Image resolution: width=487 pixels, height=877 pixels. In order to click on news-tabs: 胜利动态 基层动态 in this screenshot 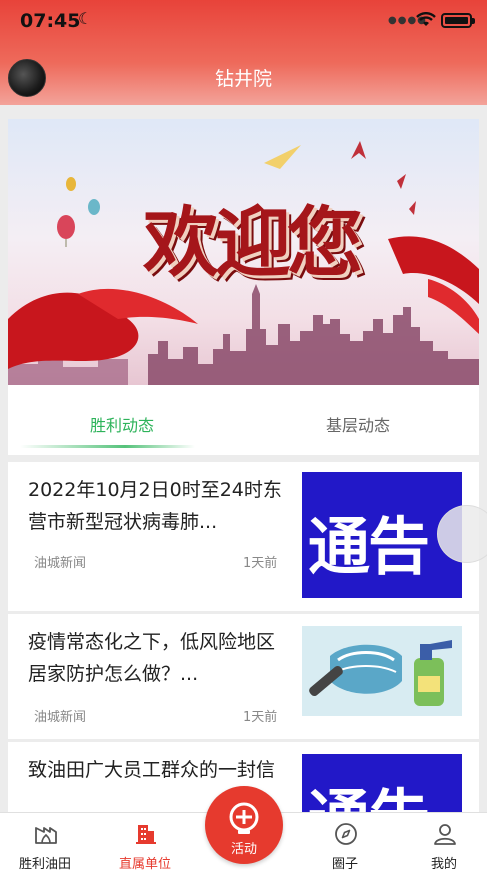, I will do `click(243, 420)`.